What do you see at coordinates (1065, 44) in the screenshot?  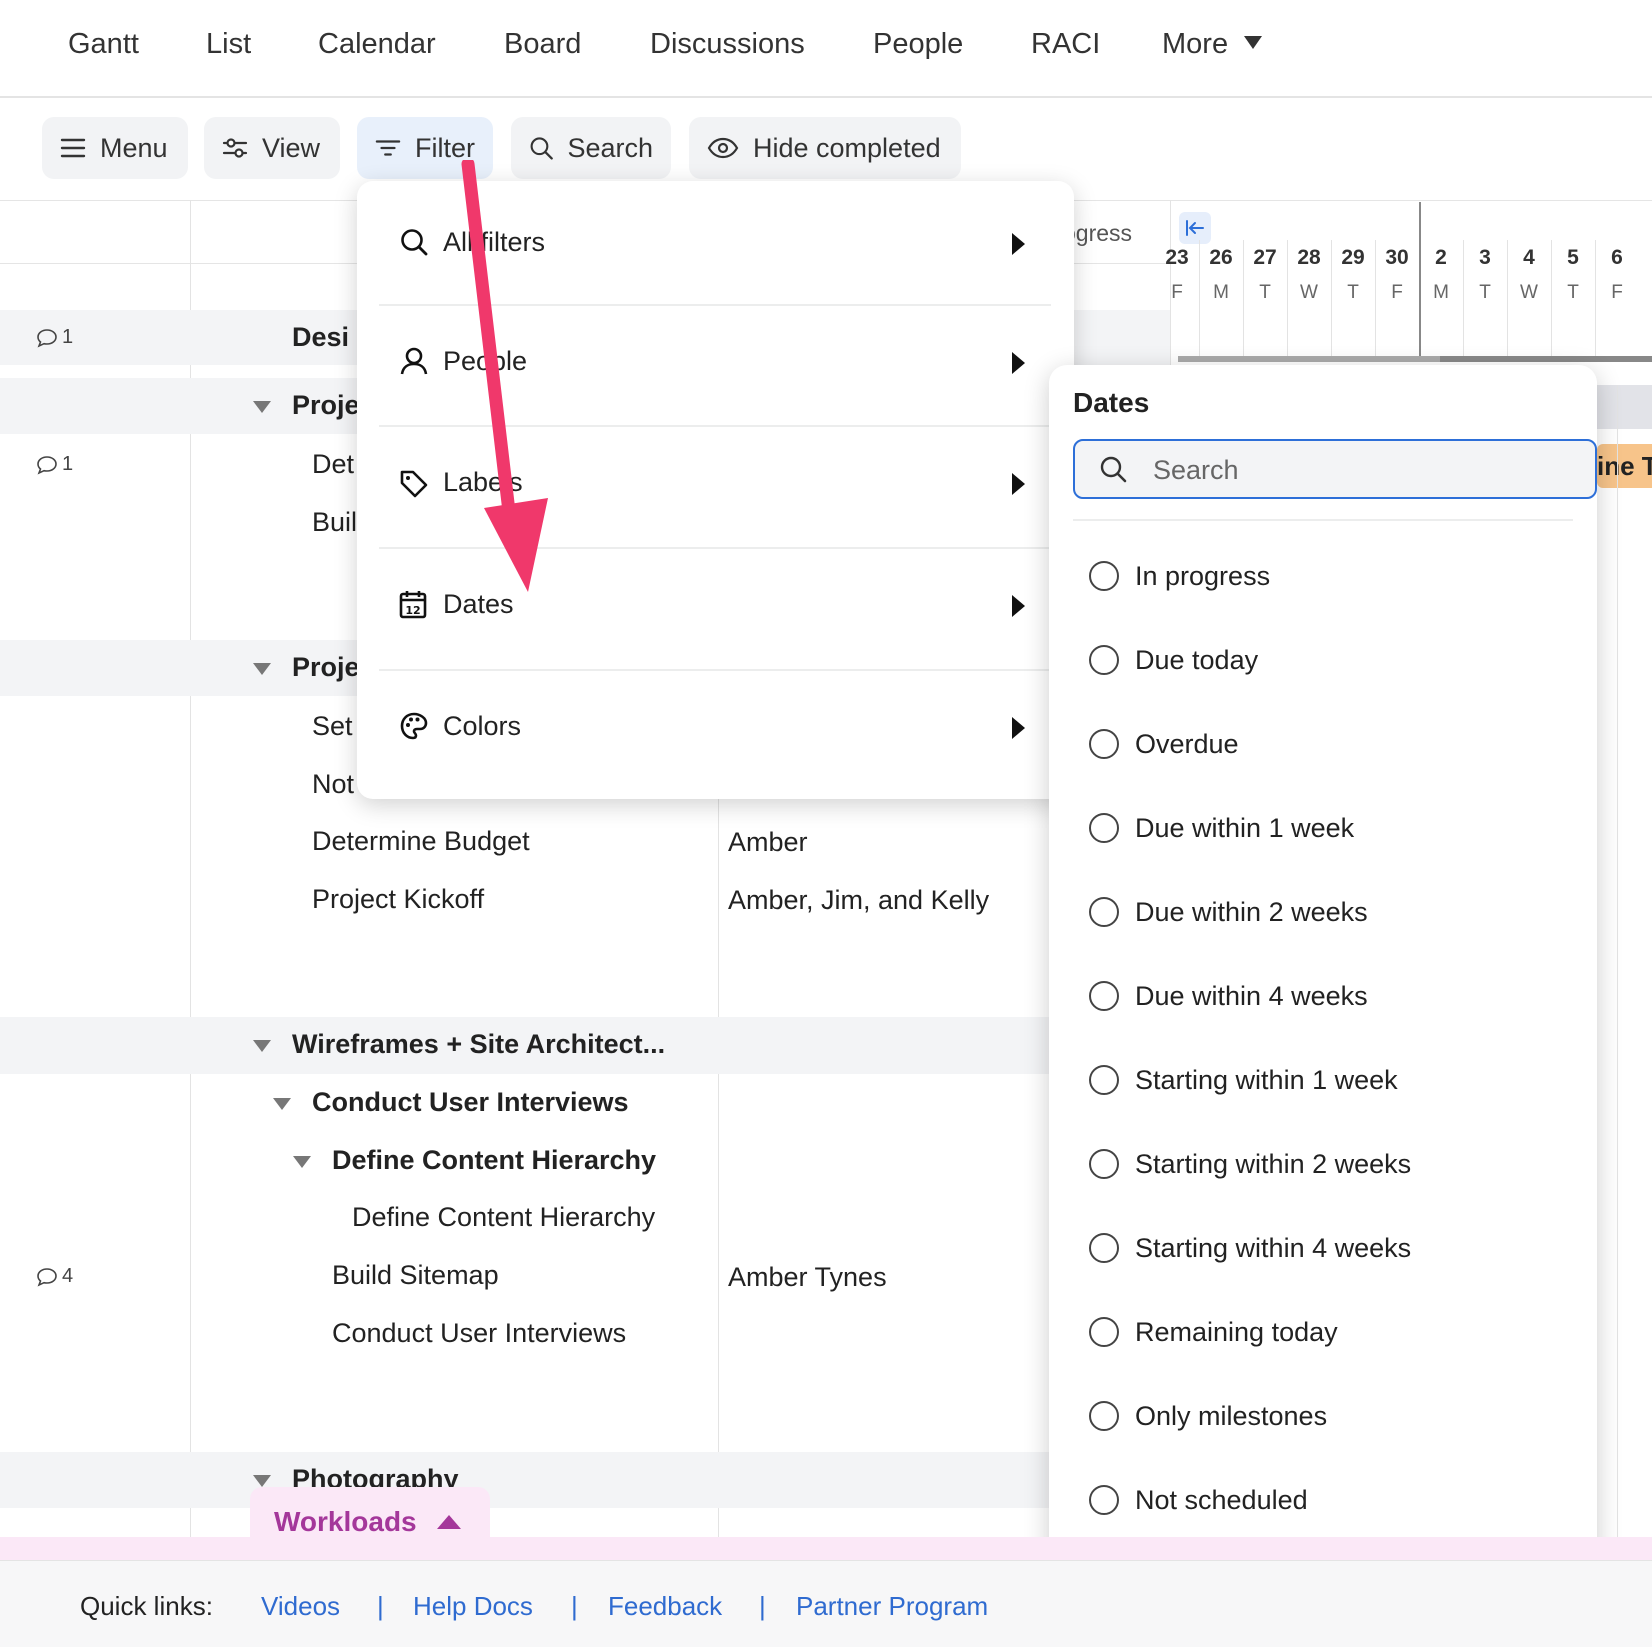 I see `nav-raci: RACI` at bounding box center [1065, 44].